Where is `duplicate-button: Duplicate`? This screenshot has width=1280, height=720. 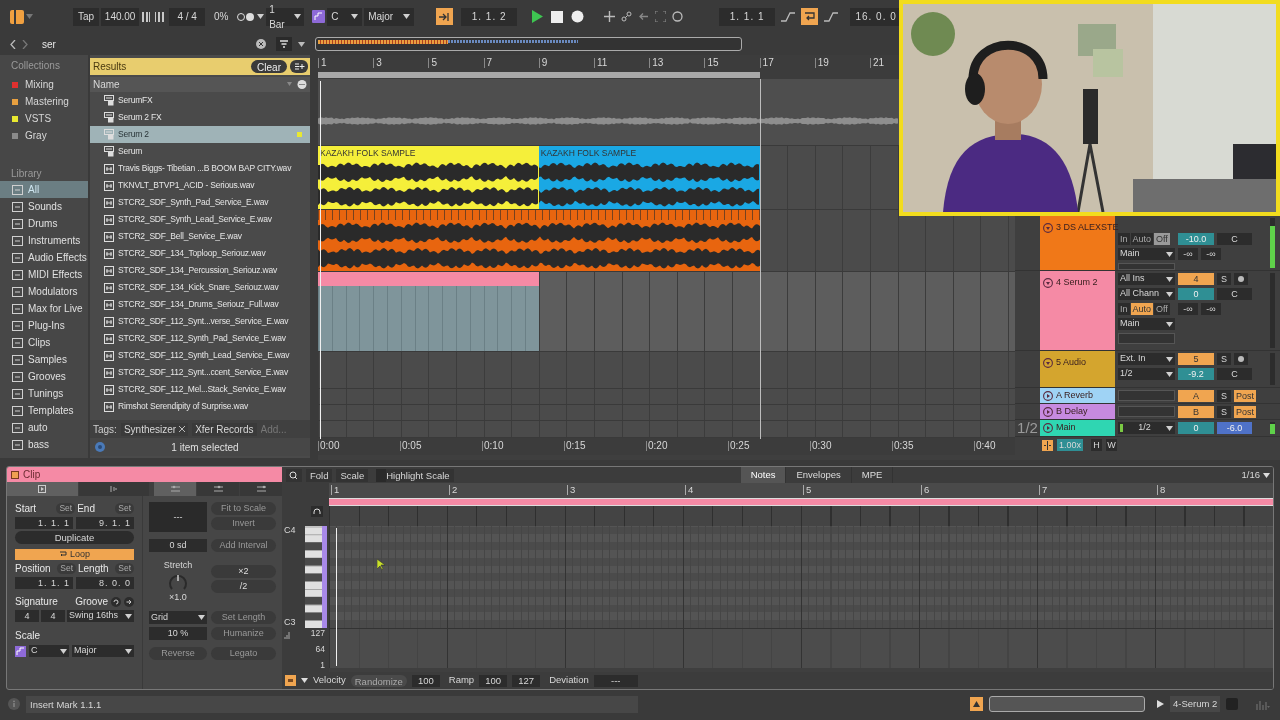
duplicate-button: Duplicate is located at coordinates (74, 537).